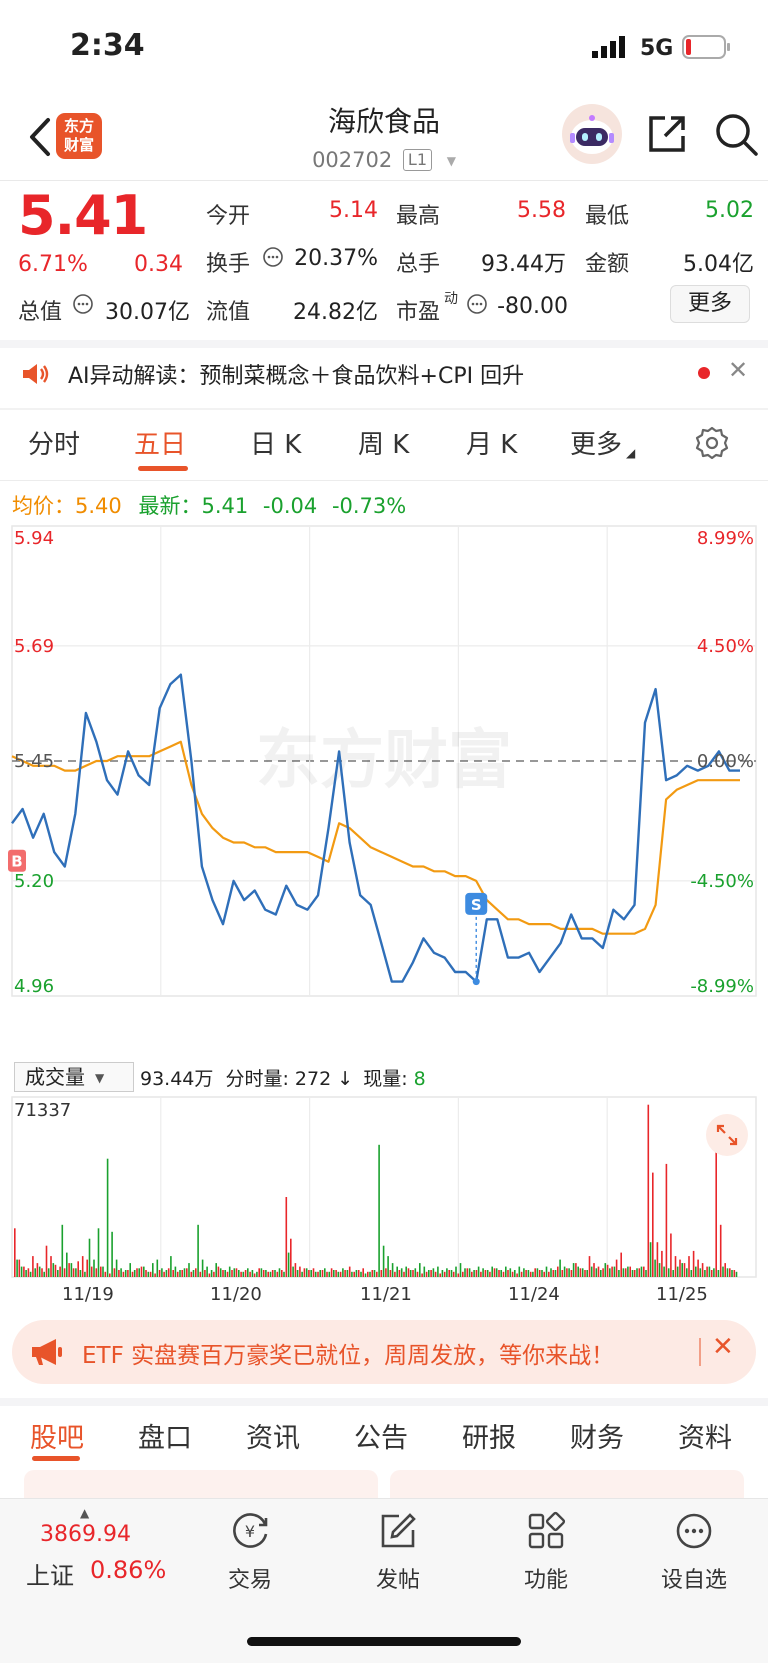 The height and width of the screenshot is (1663, 768). What do you see at coordinates (592, 134) in the screenshot?
I see `ai-robot-avatar` at bounding box center [592, 134].